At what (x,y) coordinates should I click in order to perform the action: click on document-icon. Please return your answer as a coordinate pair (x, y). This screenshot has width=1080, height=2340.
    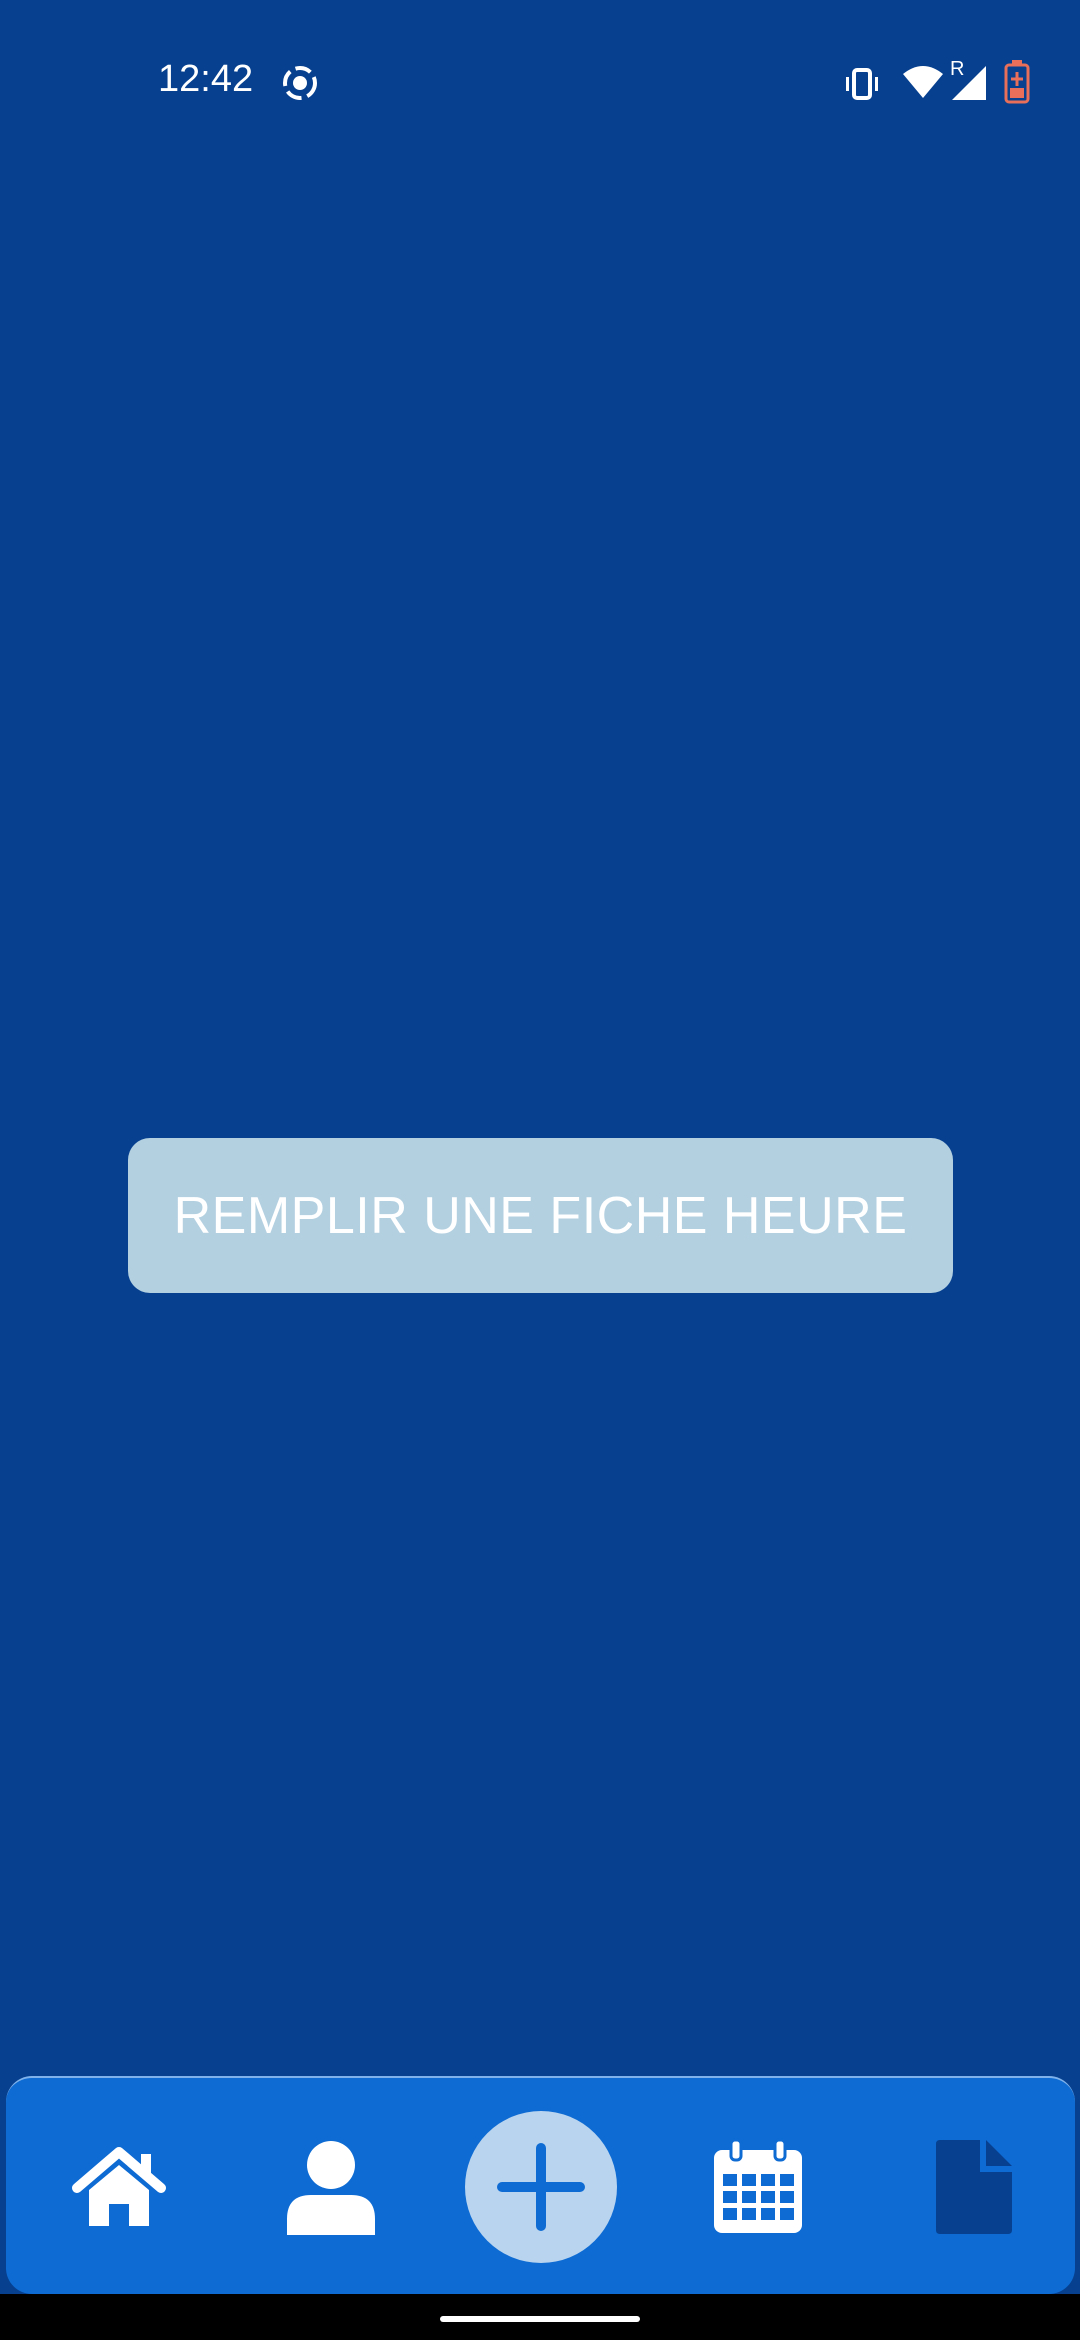
    Looking at the image, I should click on (974, 2187).